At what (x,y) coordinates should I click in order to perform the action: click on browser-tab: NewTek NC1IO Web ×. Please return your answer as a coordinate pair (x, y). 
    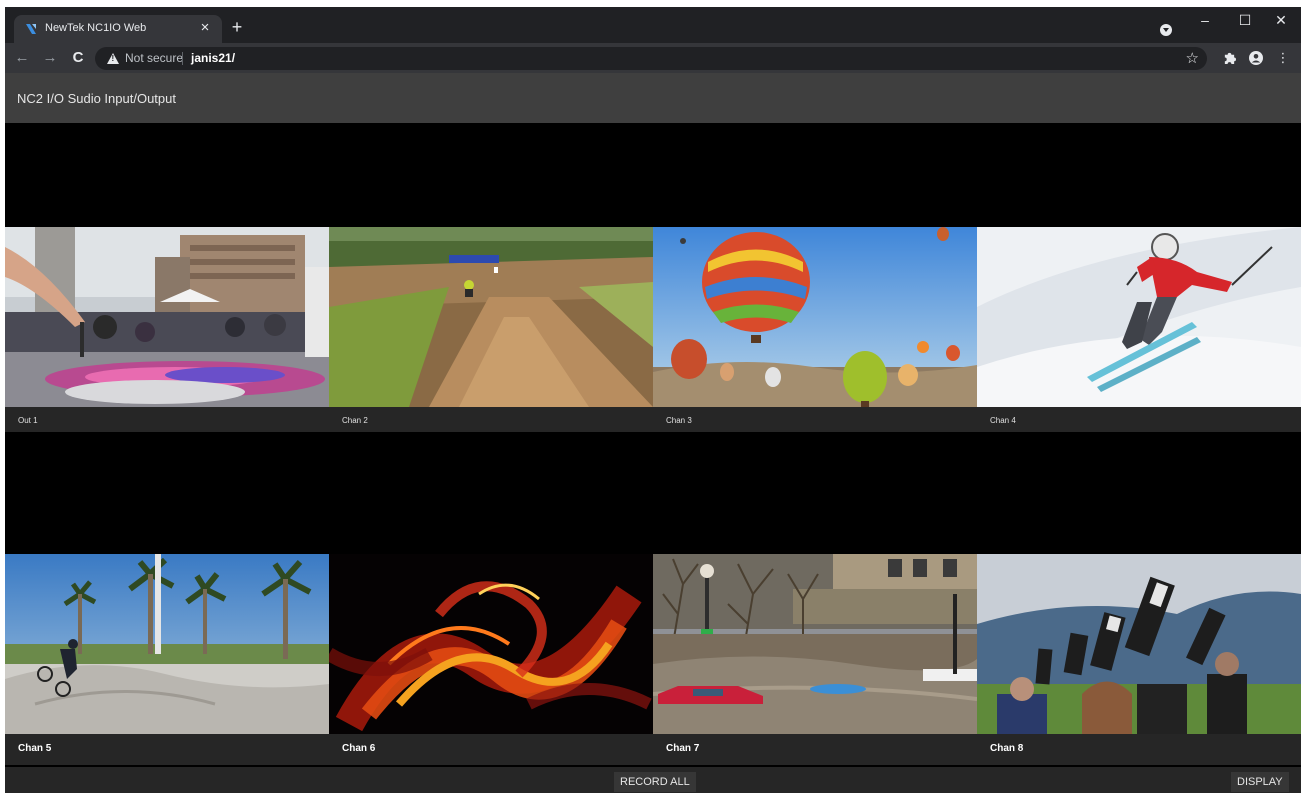
    Looking at the image, I should click on (118, 29).